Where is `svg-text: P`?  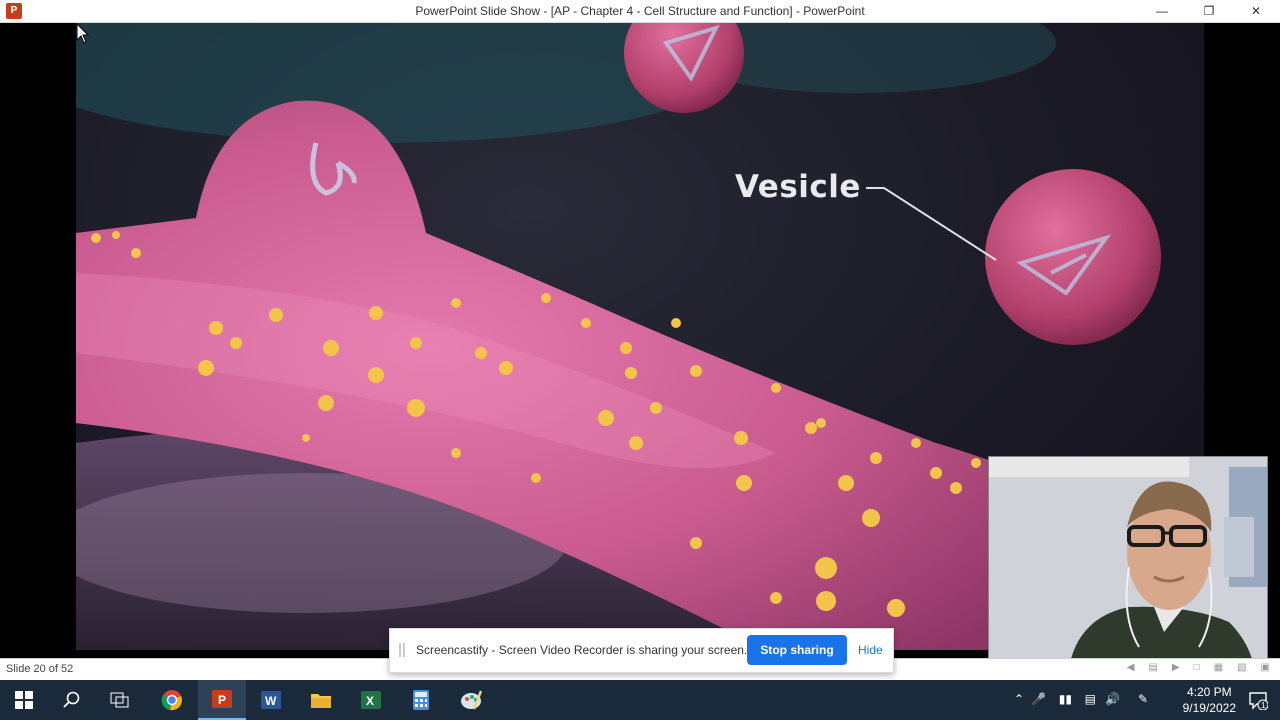
svg-text: P is located at coordinates (222, 700).